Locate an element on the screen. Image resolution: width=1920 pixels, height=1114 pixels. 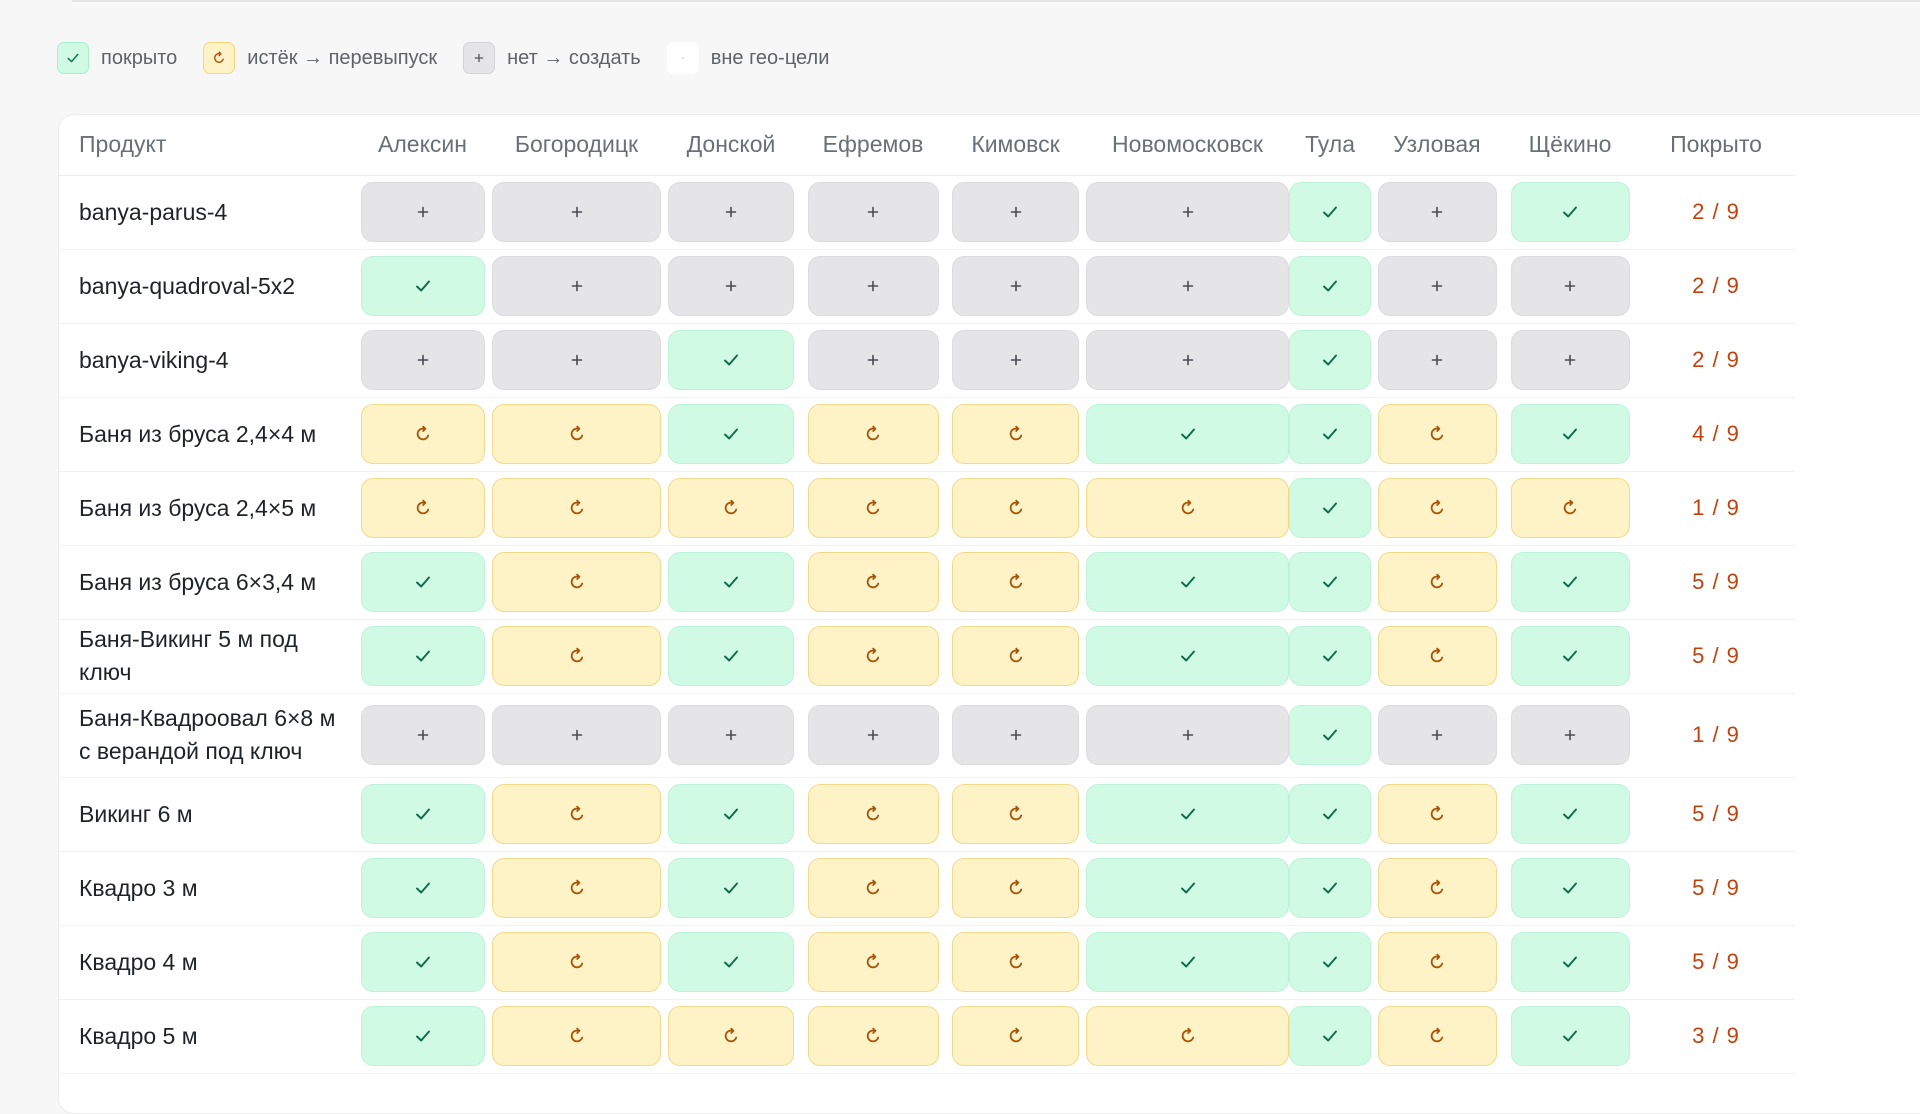
column-header-city: Богородицк is located at coordinates (576, 145).